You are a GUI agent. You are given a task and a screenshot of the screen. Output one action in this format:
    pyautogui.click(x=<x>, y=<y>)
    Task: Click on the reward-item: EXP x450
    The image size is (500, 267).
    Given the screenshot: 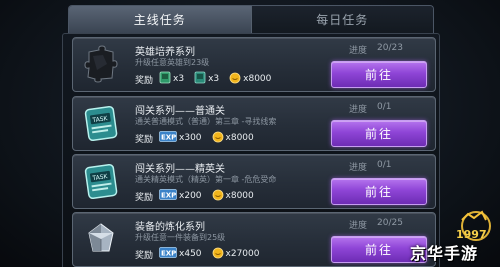 What is the action you would take?
    pyautogui.click(x=180, y=254)
    